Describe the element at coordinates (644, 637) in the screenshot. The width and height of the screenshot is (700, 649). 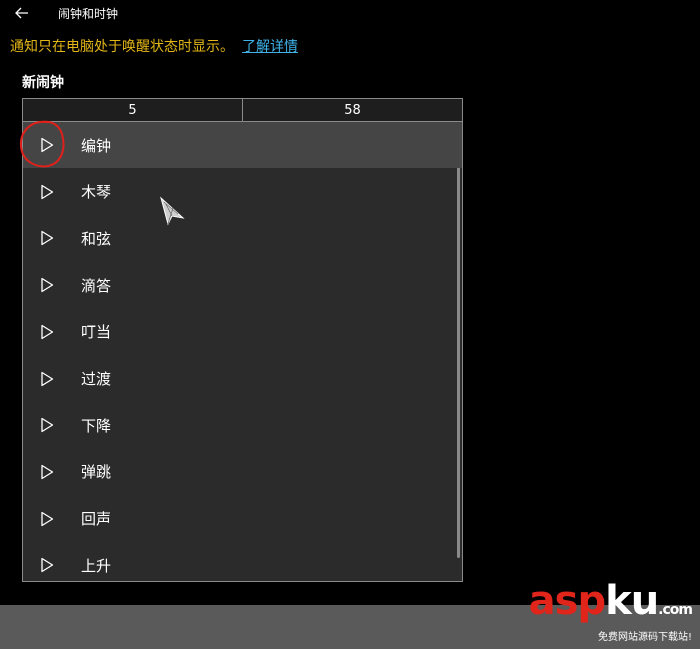
I see `watermark-subtitle: 免费网站源码下载站!` at that location.